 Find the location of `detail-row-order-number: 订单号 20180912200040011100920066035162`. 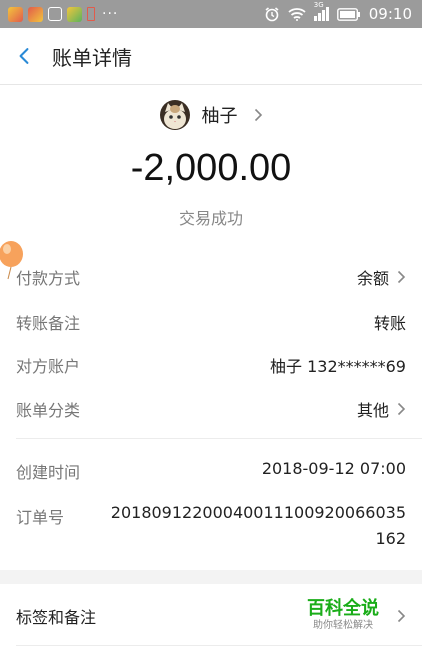

detail-row-order-number: 订单号 20180912200040011100920066035162 is located at coordinates (211, 527).